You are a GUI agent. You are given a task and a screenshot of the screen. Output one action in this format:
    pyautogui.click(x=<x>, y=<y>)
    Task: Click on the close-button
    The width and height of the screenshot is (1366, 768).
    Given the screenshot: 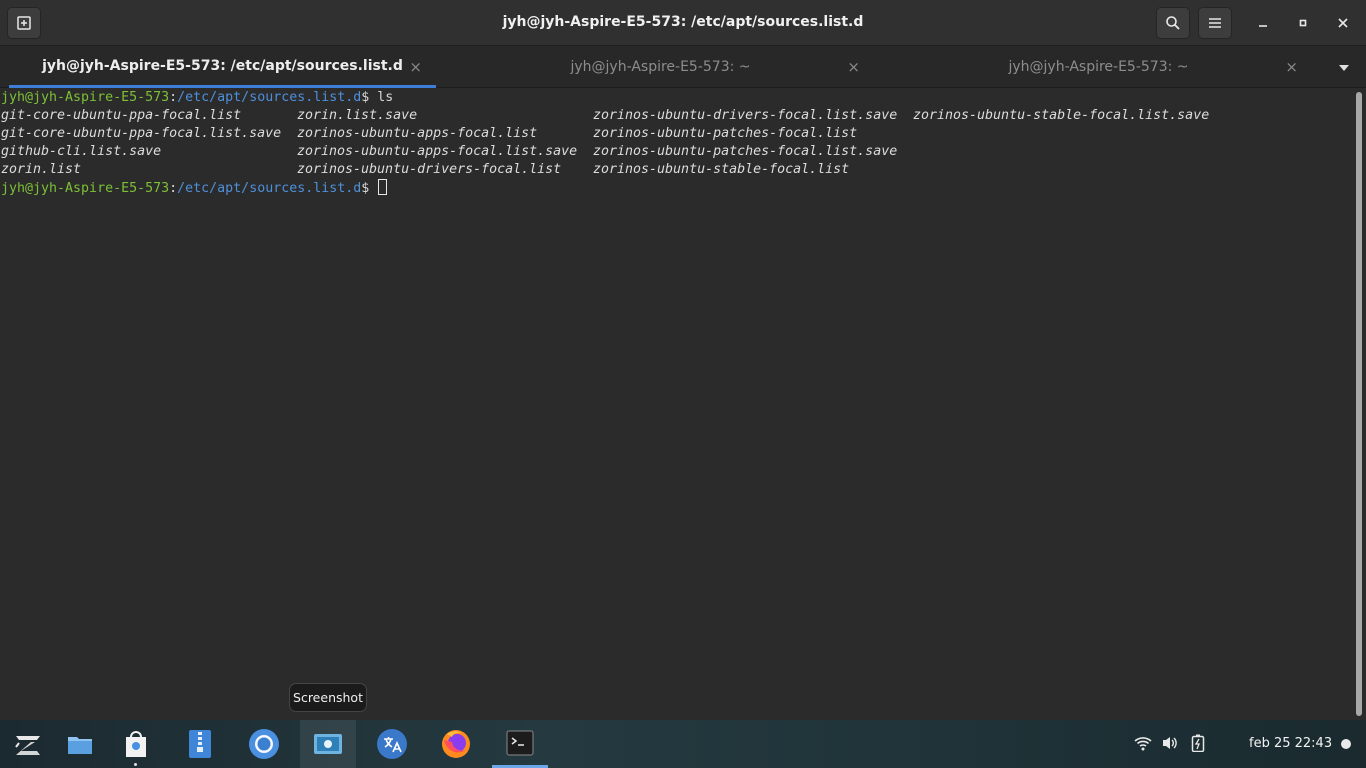 What is the action you would take?
    pyautogui.click(x=1343, y=23)
    